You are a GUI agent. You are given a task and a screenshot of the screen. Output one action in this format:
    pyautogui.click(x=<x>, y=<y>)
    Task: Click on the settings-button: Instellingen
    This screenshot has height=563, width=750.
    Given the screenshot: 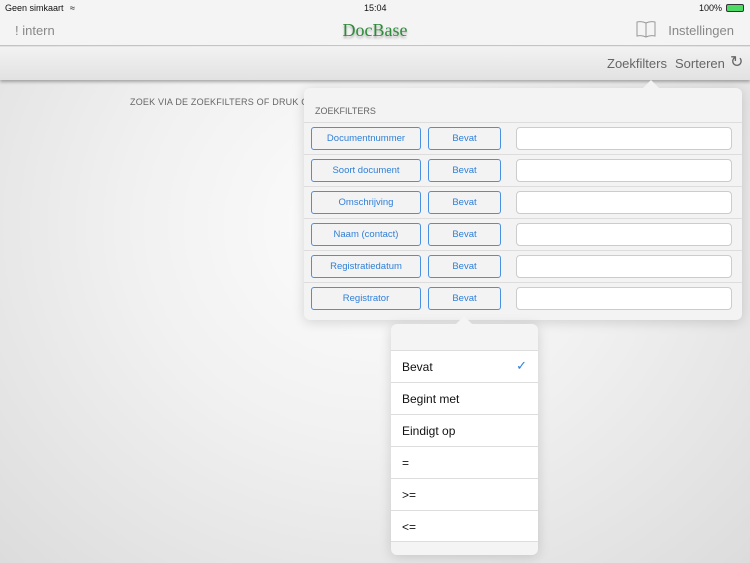 What is the action you would take?
    pyautogui.click(x=701, y=30)
    